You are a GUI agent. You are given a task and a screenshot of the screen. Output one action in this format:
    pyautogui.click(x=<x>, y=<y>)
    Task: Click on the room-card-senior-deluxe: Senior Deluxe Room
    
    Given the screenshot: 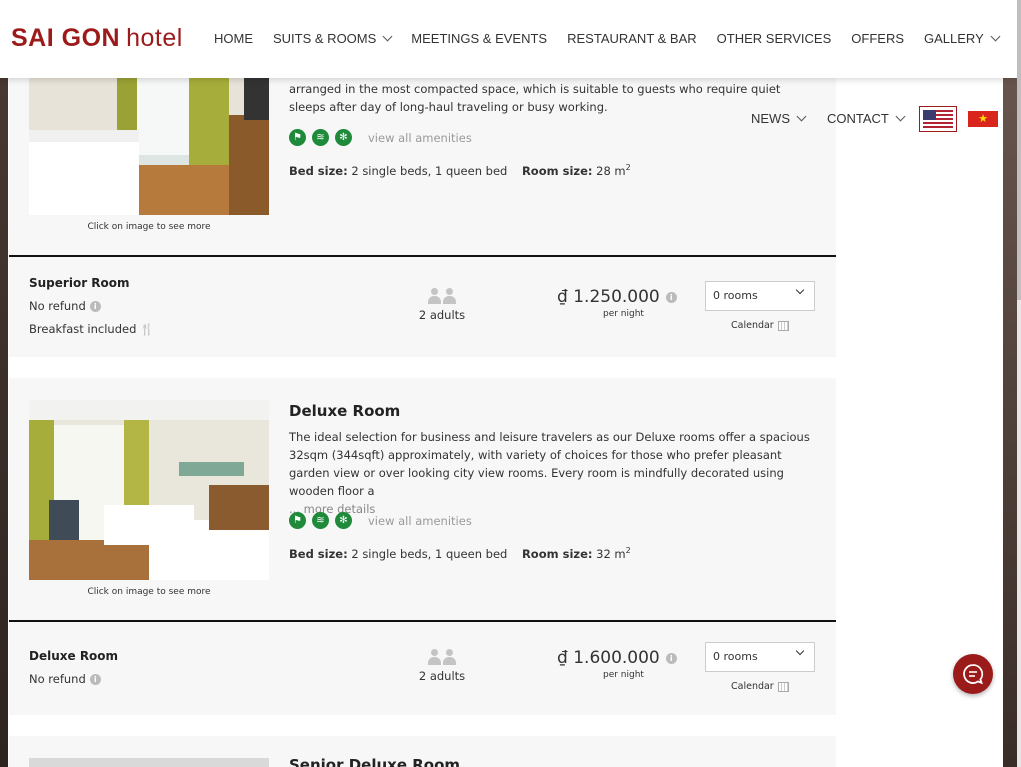 What is the action you would take?
    pyautogui.click(x=422, y=751)
    